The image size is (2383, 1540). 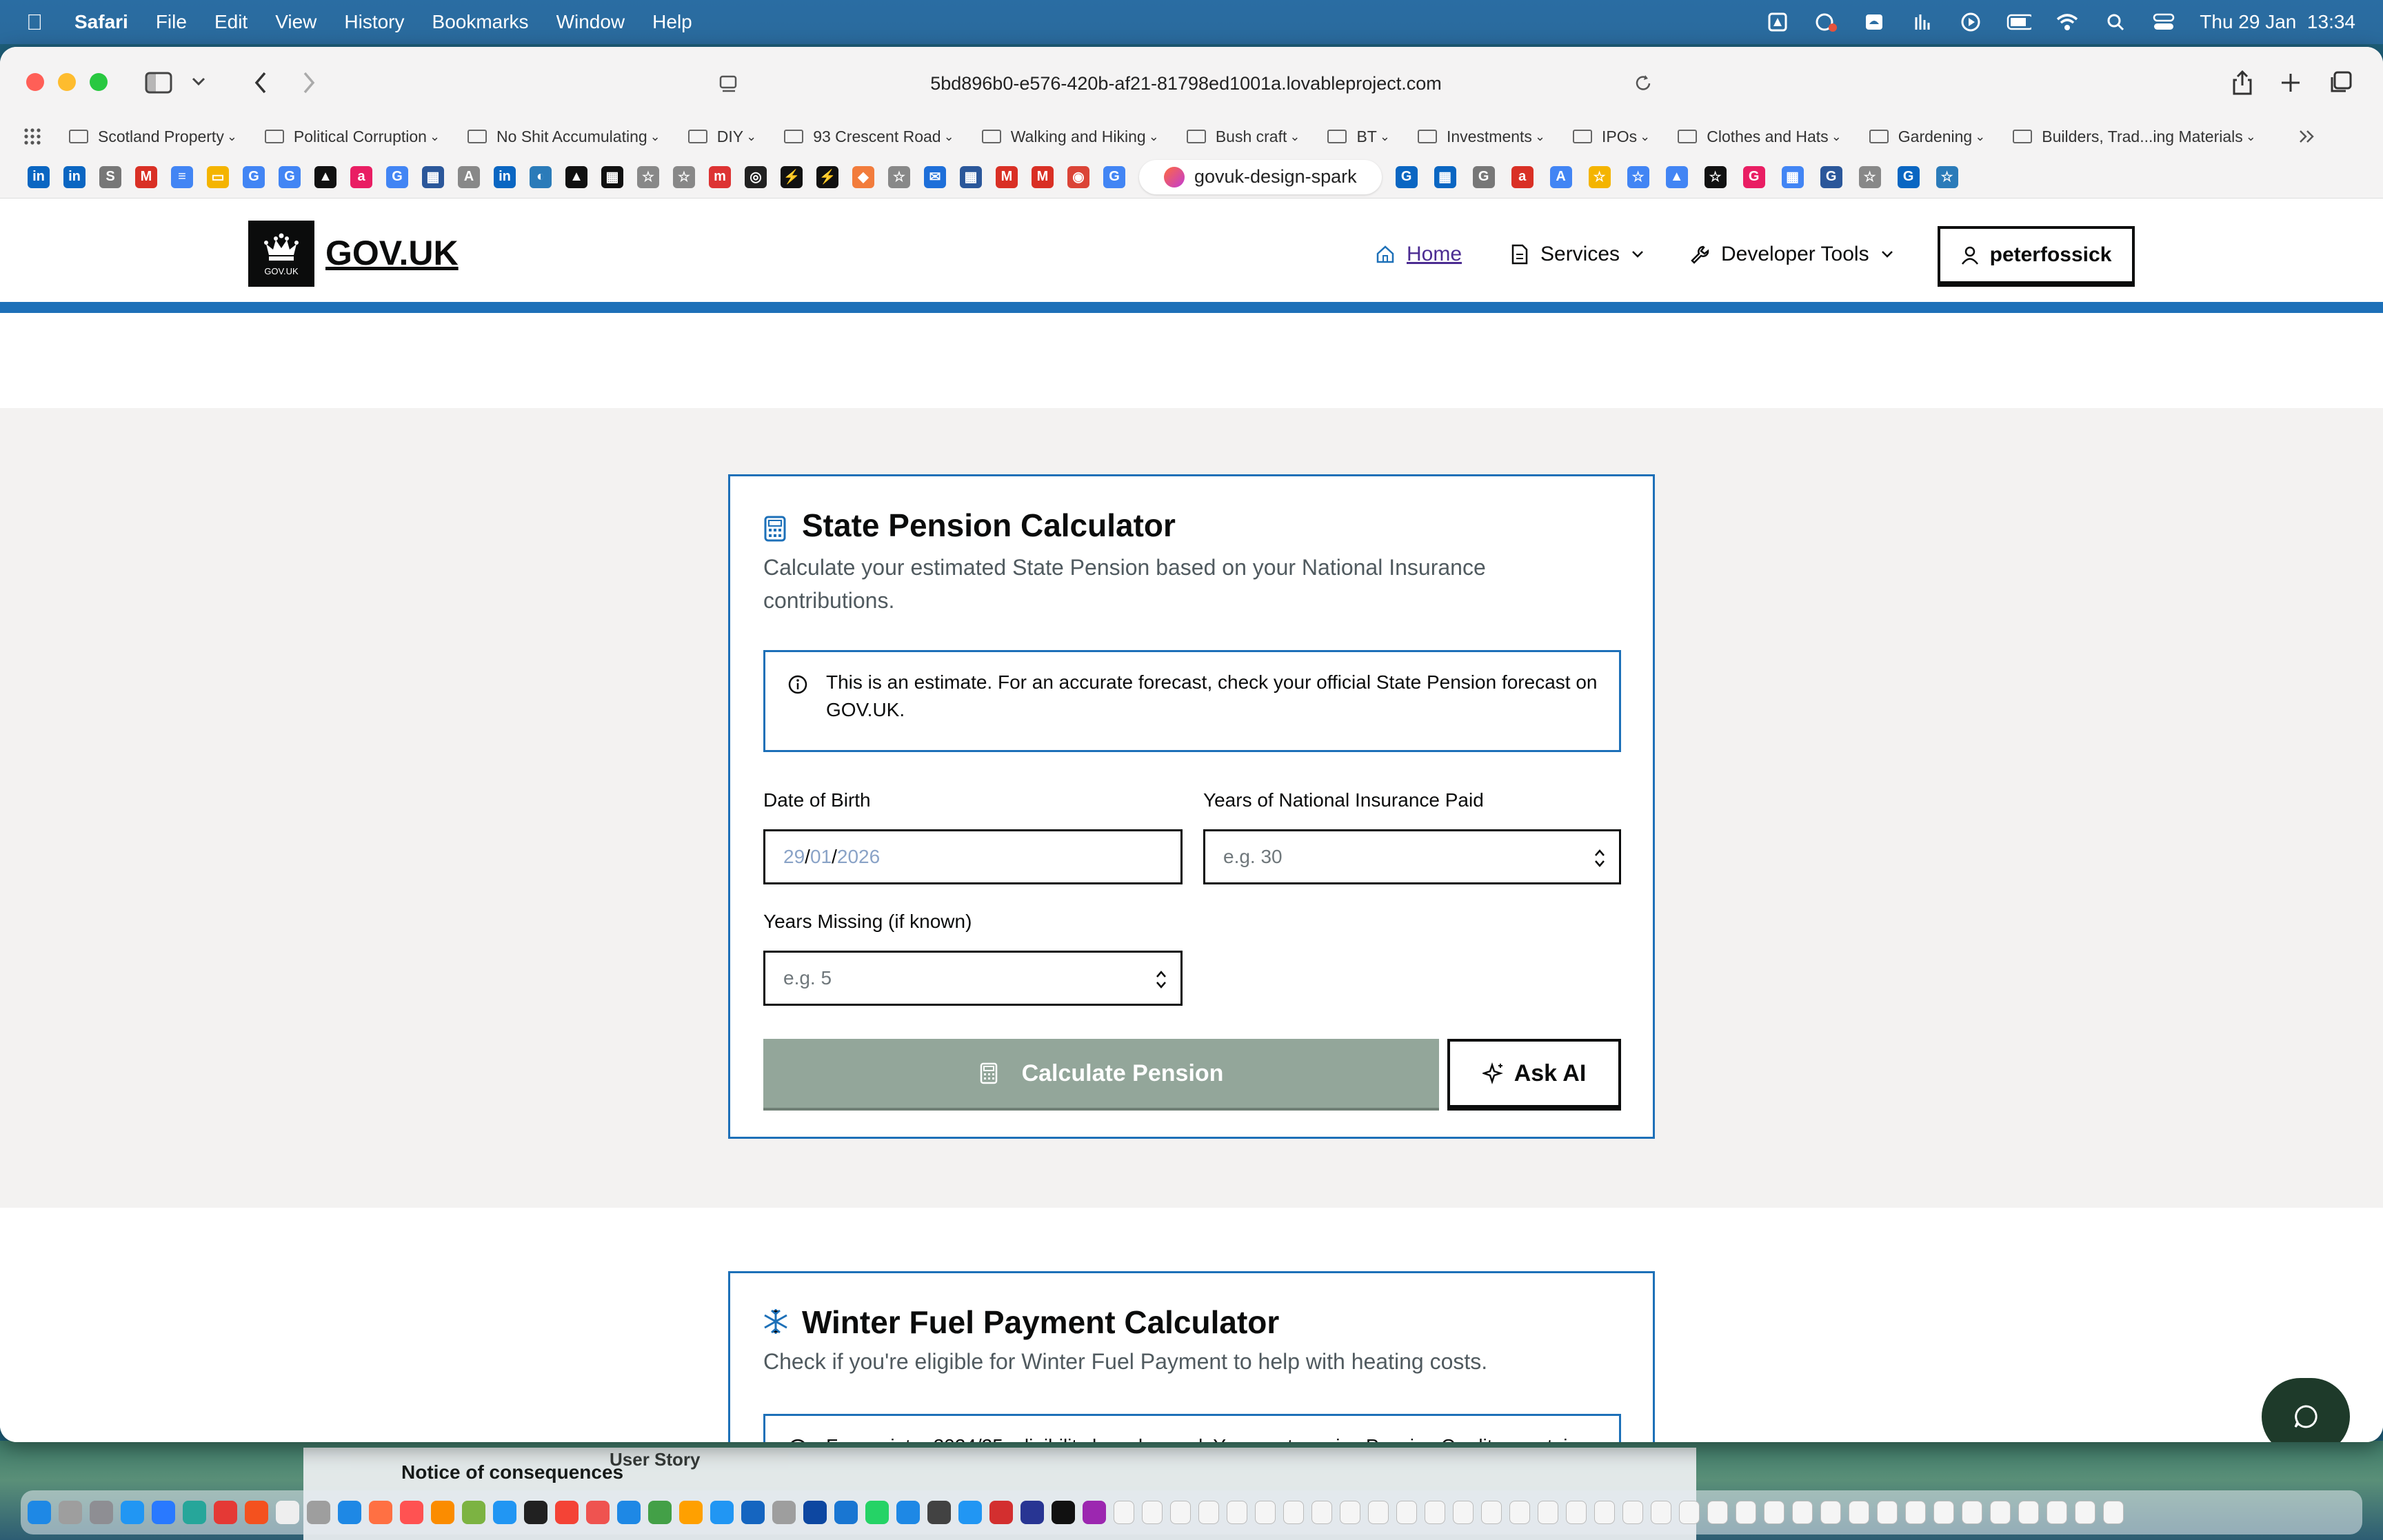 I want to click on dob-month: 01, so click(x=821, y=857).